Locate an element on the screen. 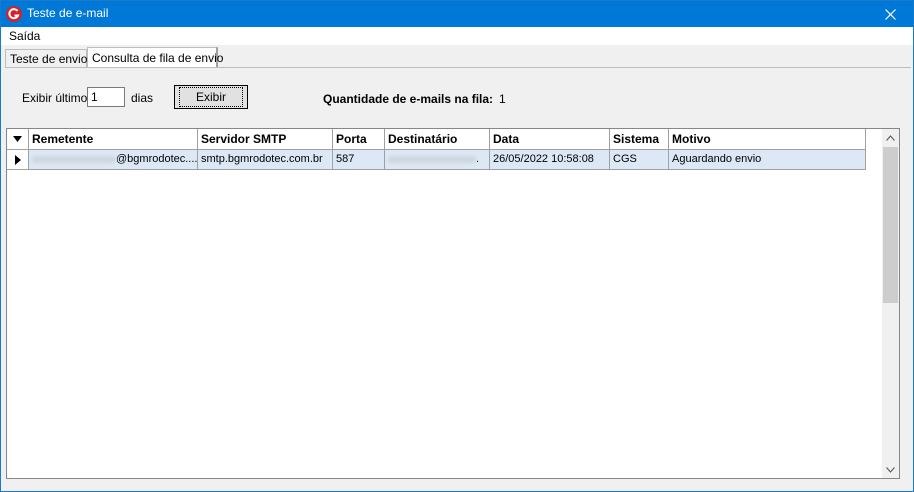 The width and height of the screenshot is (914, 492). exibir-button-label: Exibir is located at coordinates (210, 97).